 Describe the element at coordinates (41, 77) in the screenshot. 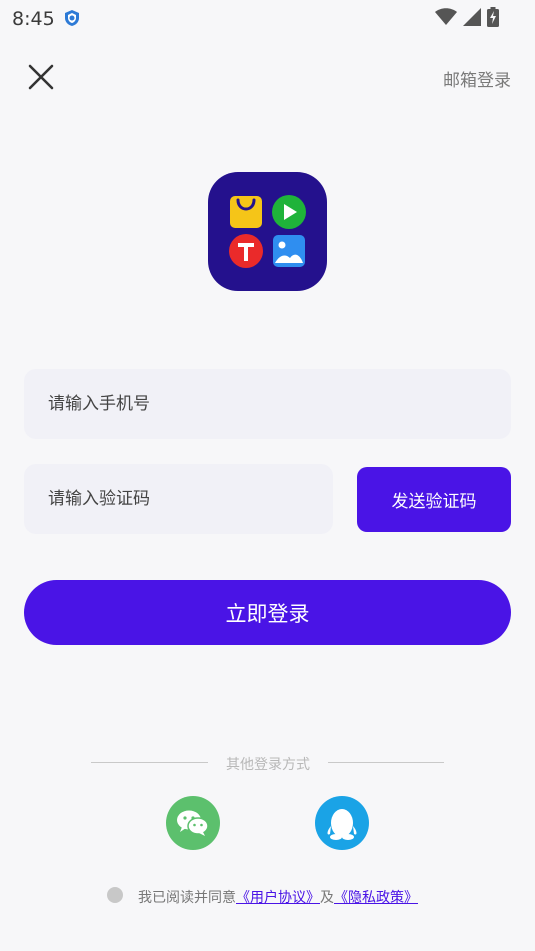

I see `close-icon` at that location.